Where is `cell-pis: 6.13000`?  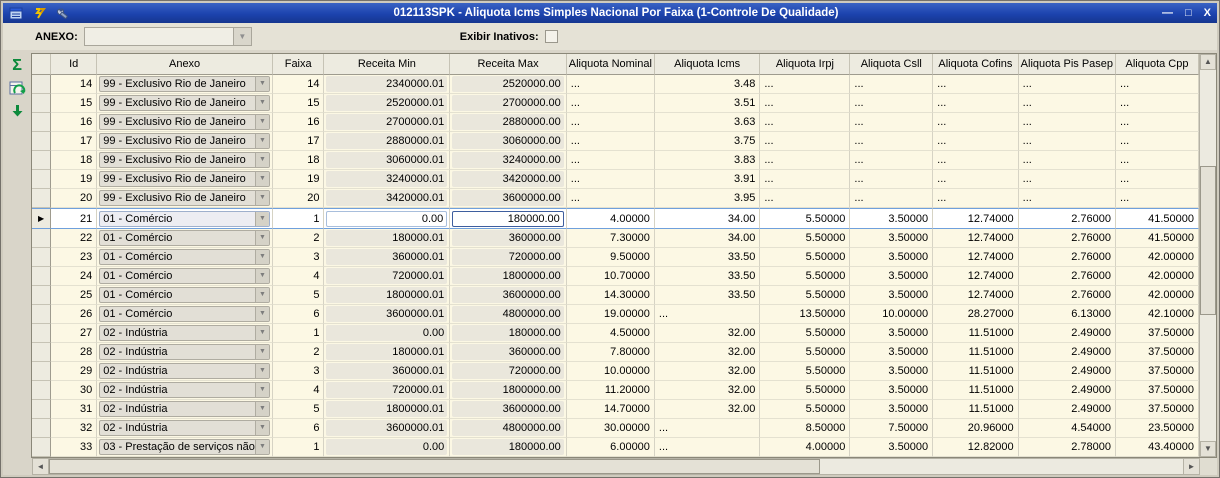
cell-pis: 6.13000 is located at coordinates (1067, 314).